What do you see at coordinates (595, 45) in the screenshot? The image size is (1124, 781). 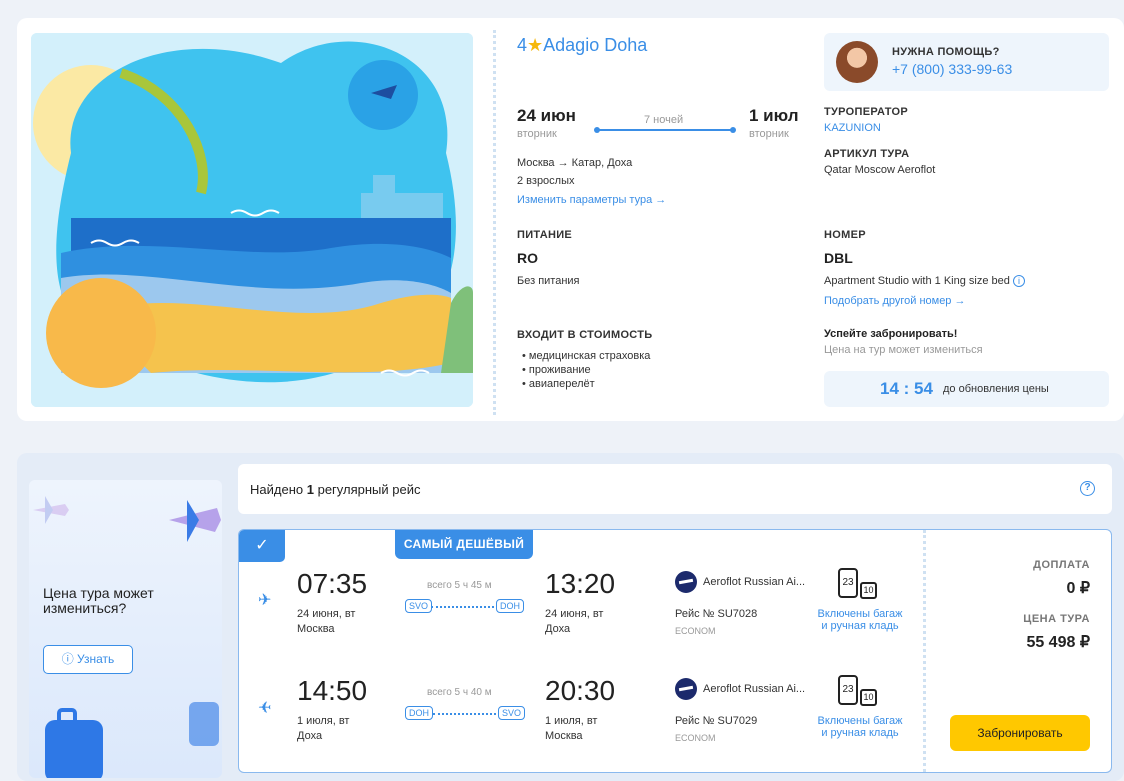 I see `hotel-name: Adagio Doha` at bounding box center [595, 45].